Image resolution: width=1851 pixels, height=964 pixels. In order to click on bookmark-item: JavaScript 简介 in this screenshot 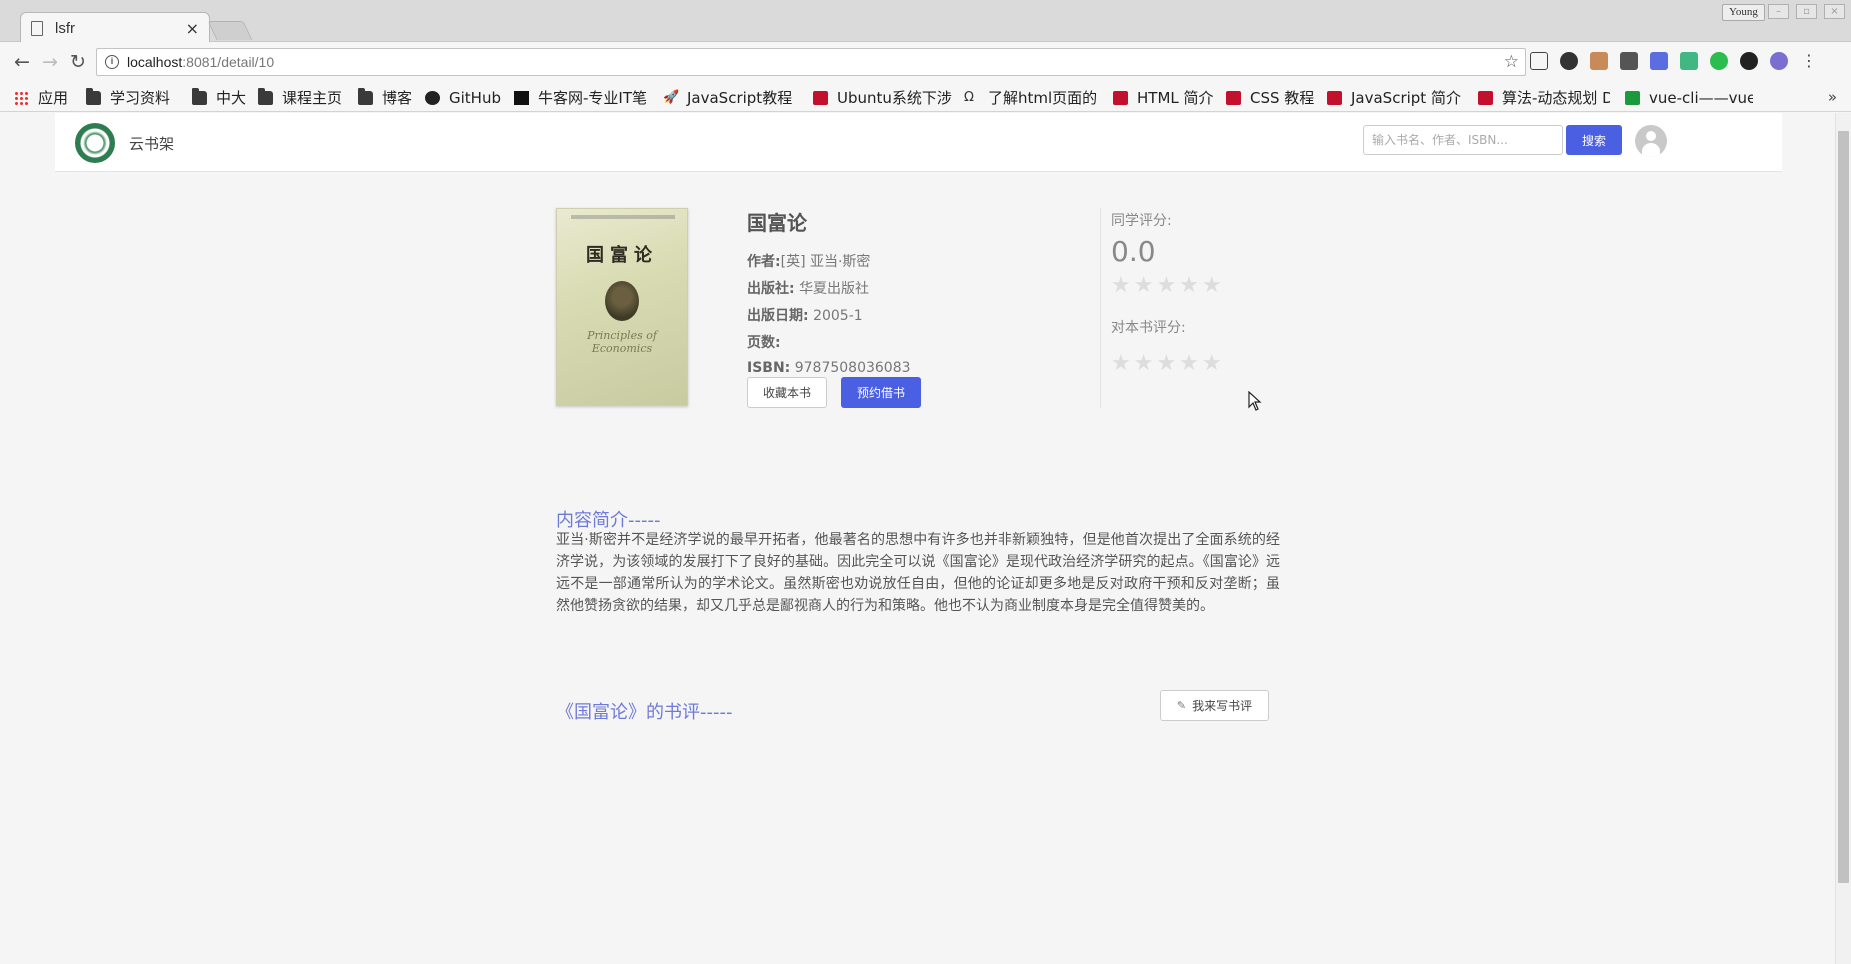, I will do `click(1394, 97)`.